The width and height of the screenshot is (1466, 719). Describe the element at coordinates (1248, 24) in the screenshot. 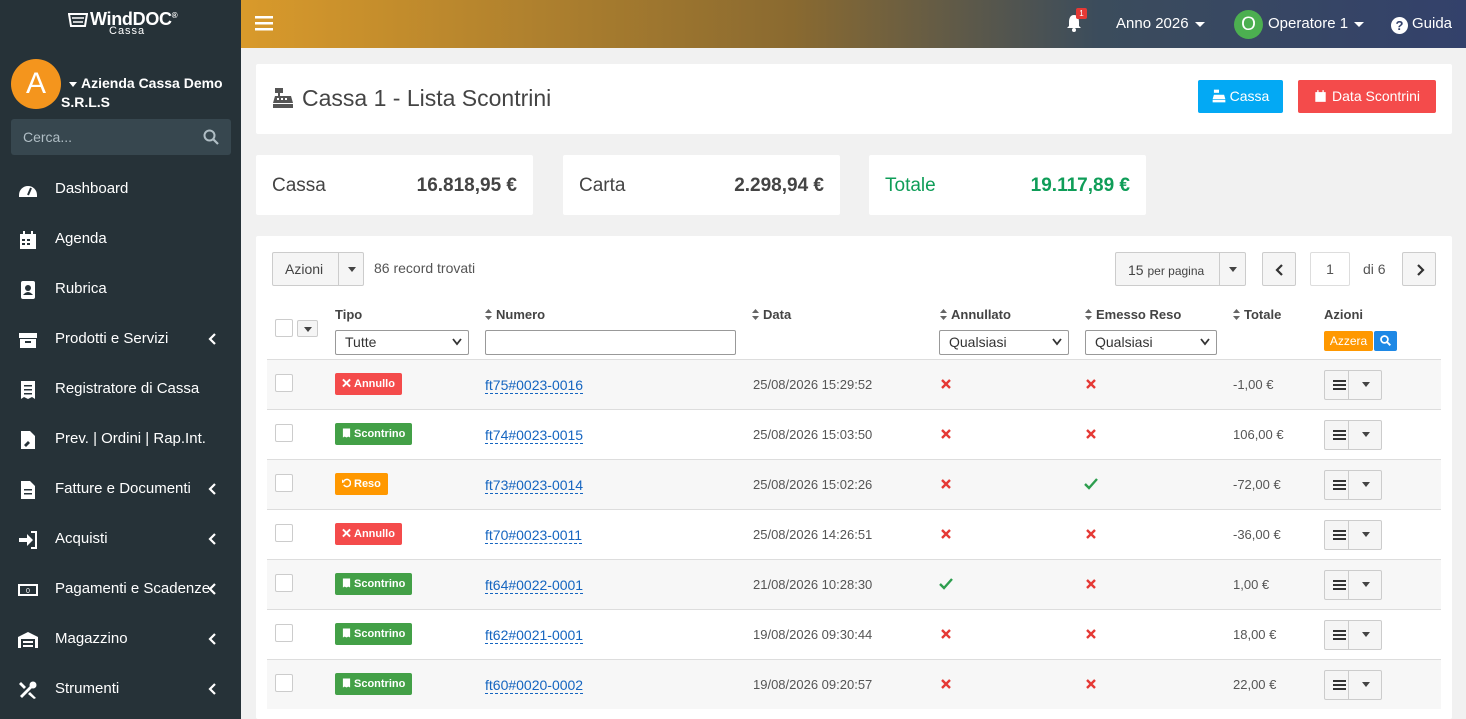

I see `operator-avatar: O` at that location.